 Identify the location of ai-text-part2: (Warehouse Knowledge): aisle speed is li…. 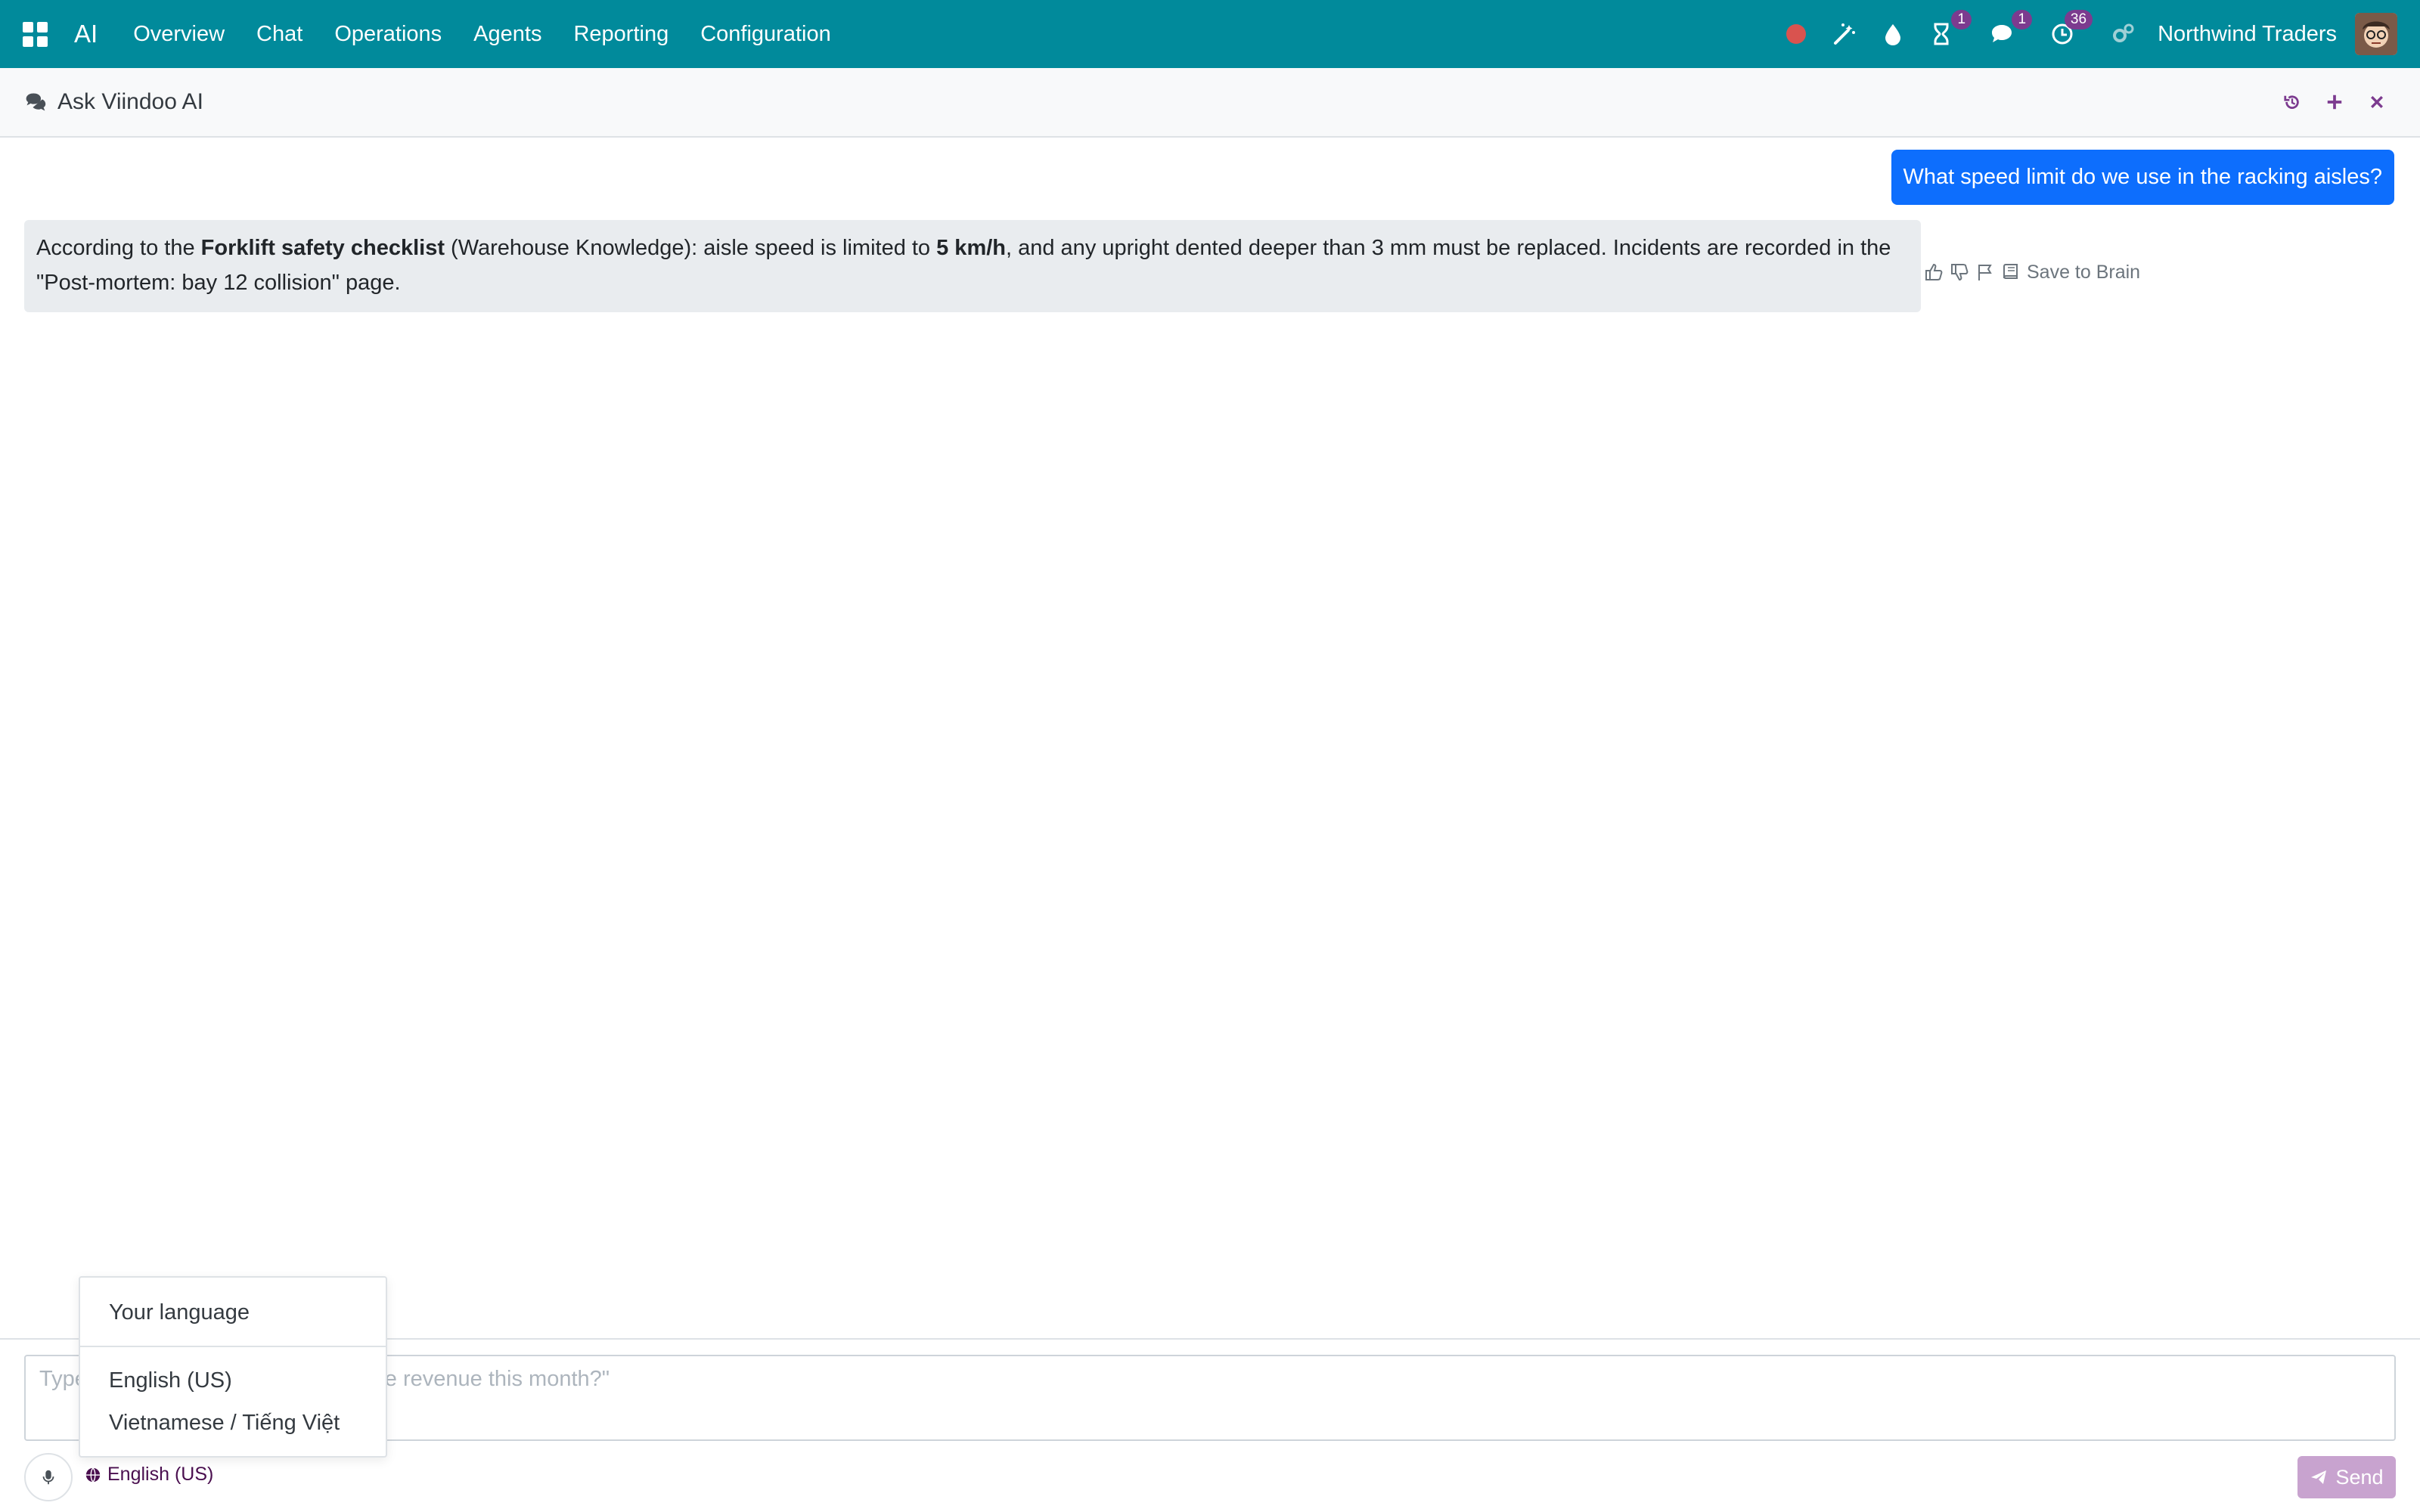
(690, 248).